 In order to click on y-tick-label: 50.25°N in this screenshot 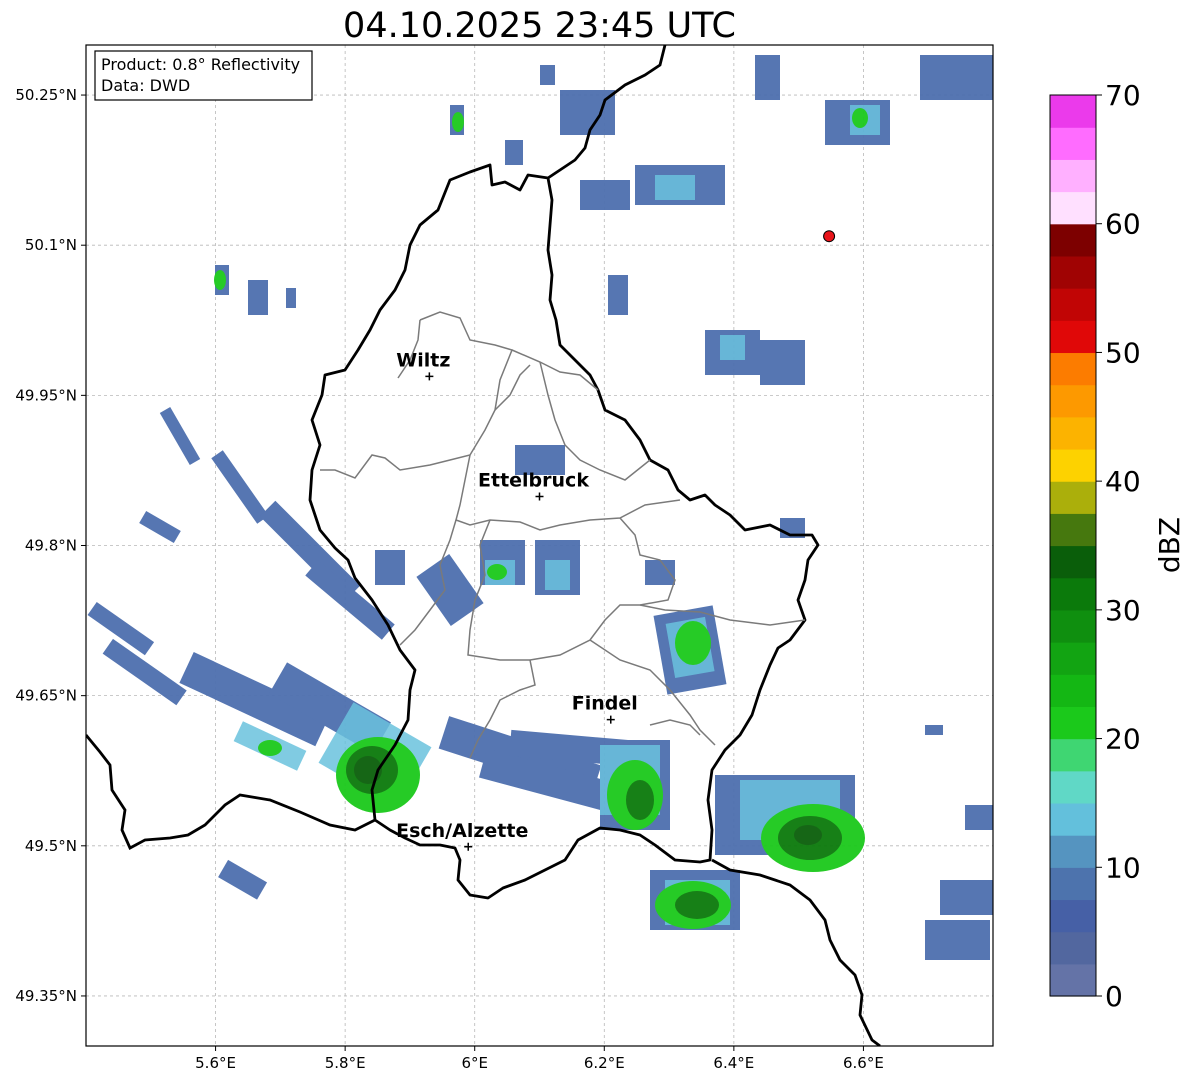, I will do `click(46, 95)`.